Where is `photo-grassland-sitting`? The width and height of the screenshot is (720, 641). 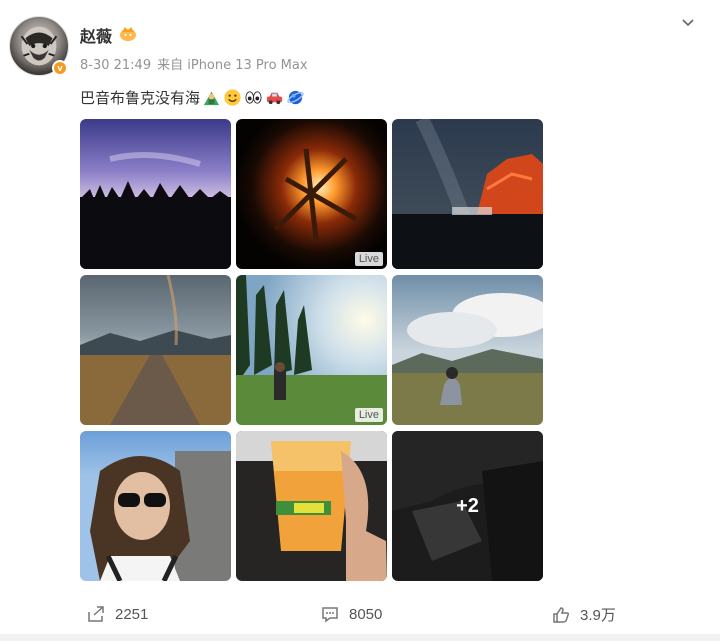 photo-grassland-sitting is located at coordinates (467, 350).